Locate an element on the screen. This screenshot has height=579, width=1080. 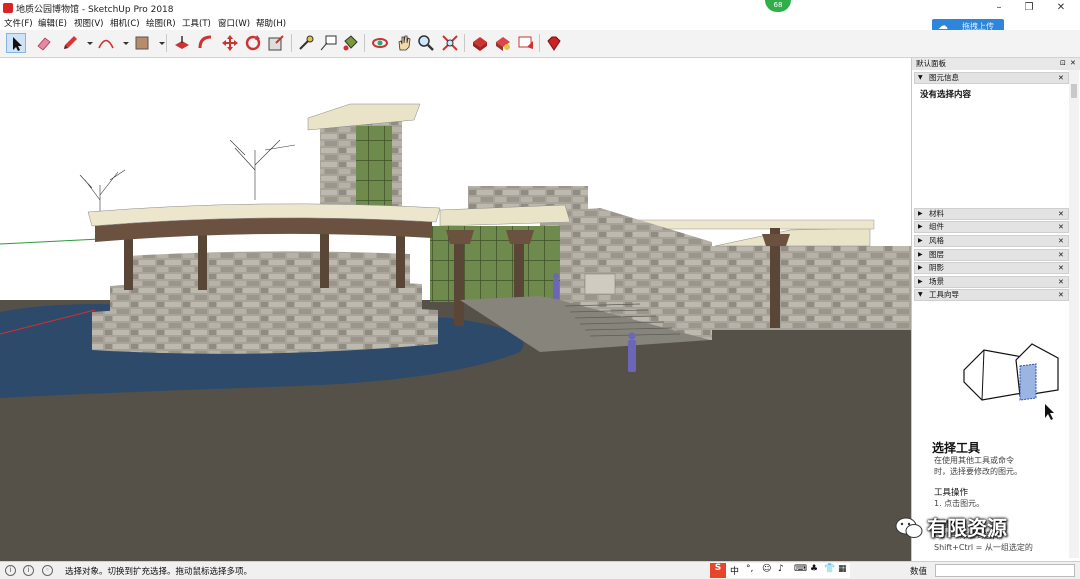
extension-icon is located at coordinates (503, 43).